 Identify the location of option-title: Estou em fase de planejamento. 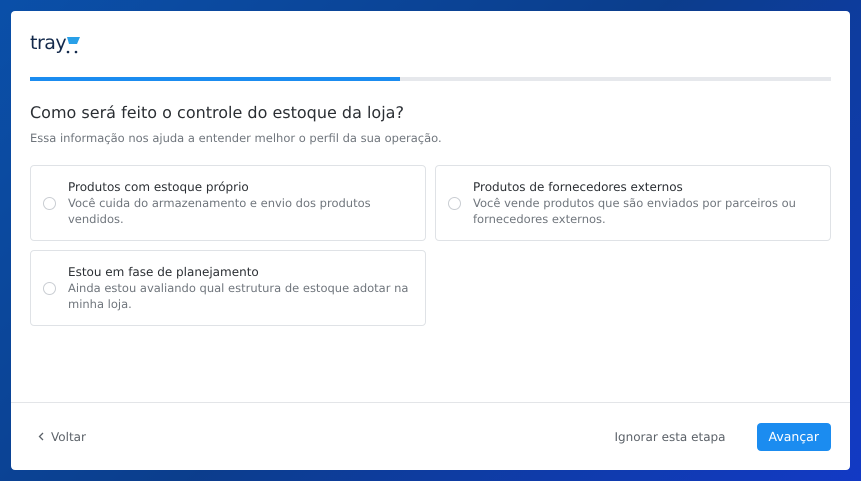
(164, 272).